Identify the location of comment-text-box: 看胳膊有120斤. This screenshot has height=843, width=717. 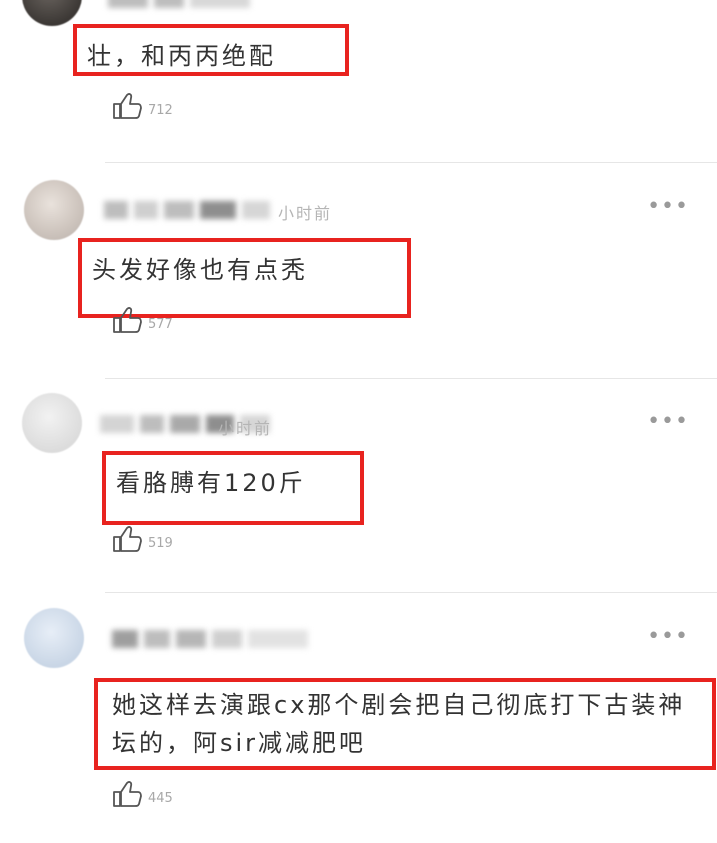
(233, 488).